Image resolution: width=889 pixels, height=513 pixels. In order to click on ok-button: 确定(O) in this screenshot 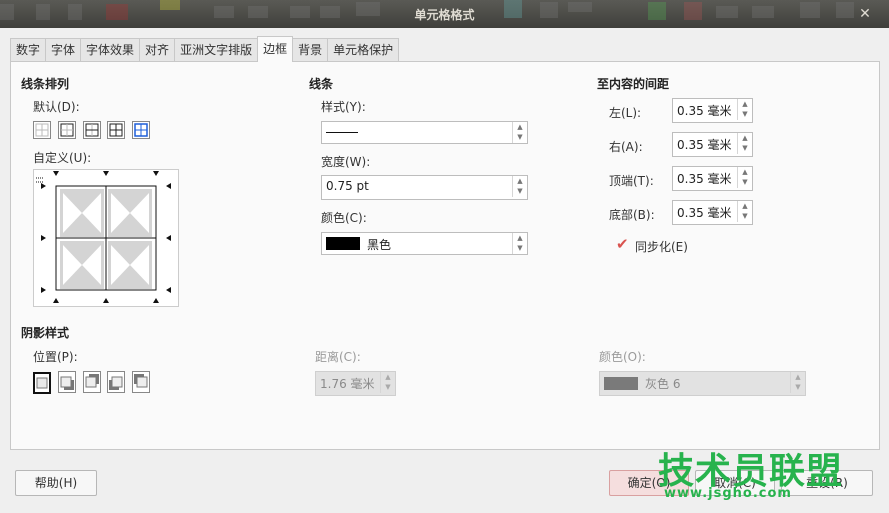, I will do `click(649, 483)`.